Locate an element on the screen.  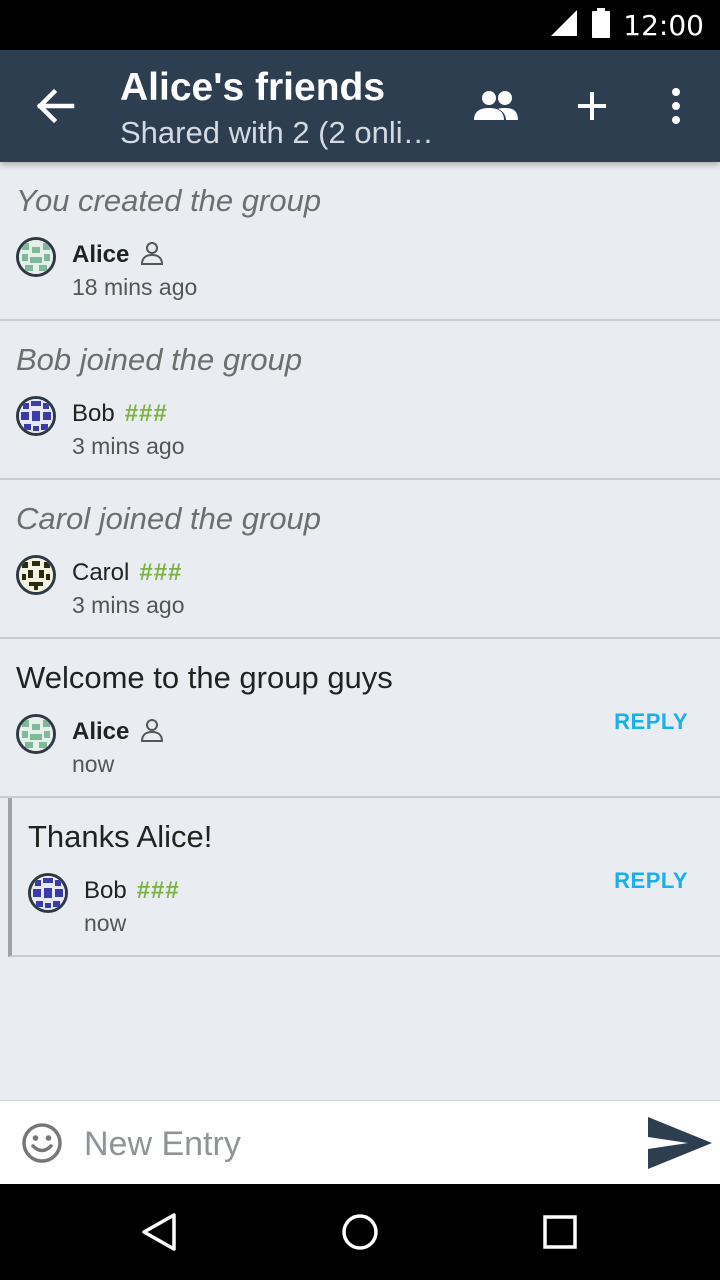
nav-home-icon is located at coordinates (360, 1232).